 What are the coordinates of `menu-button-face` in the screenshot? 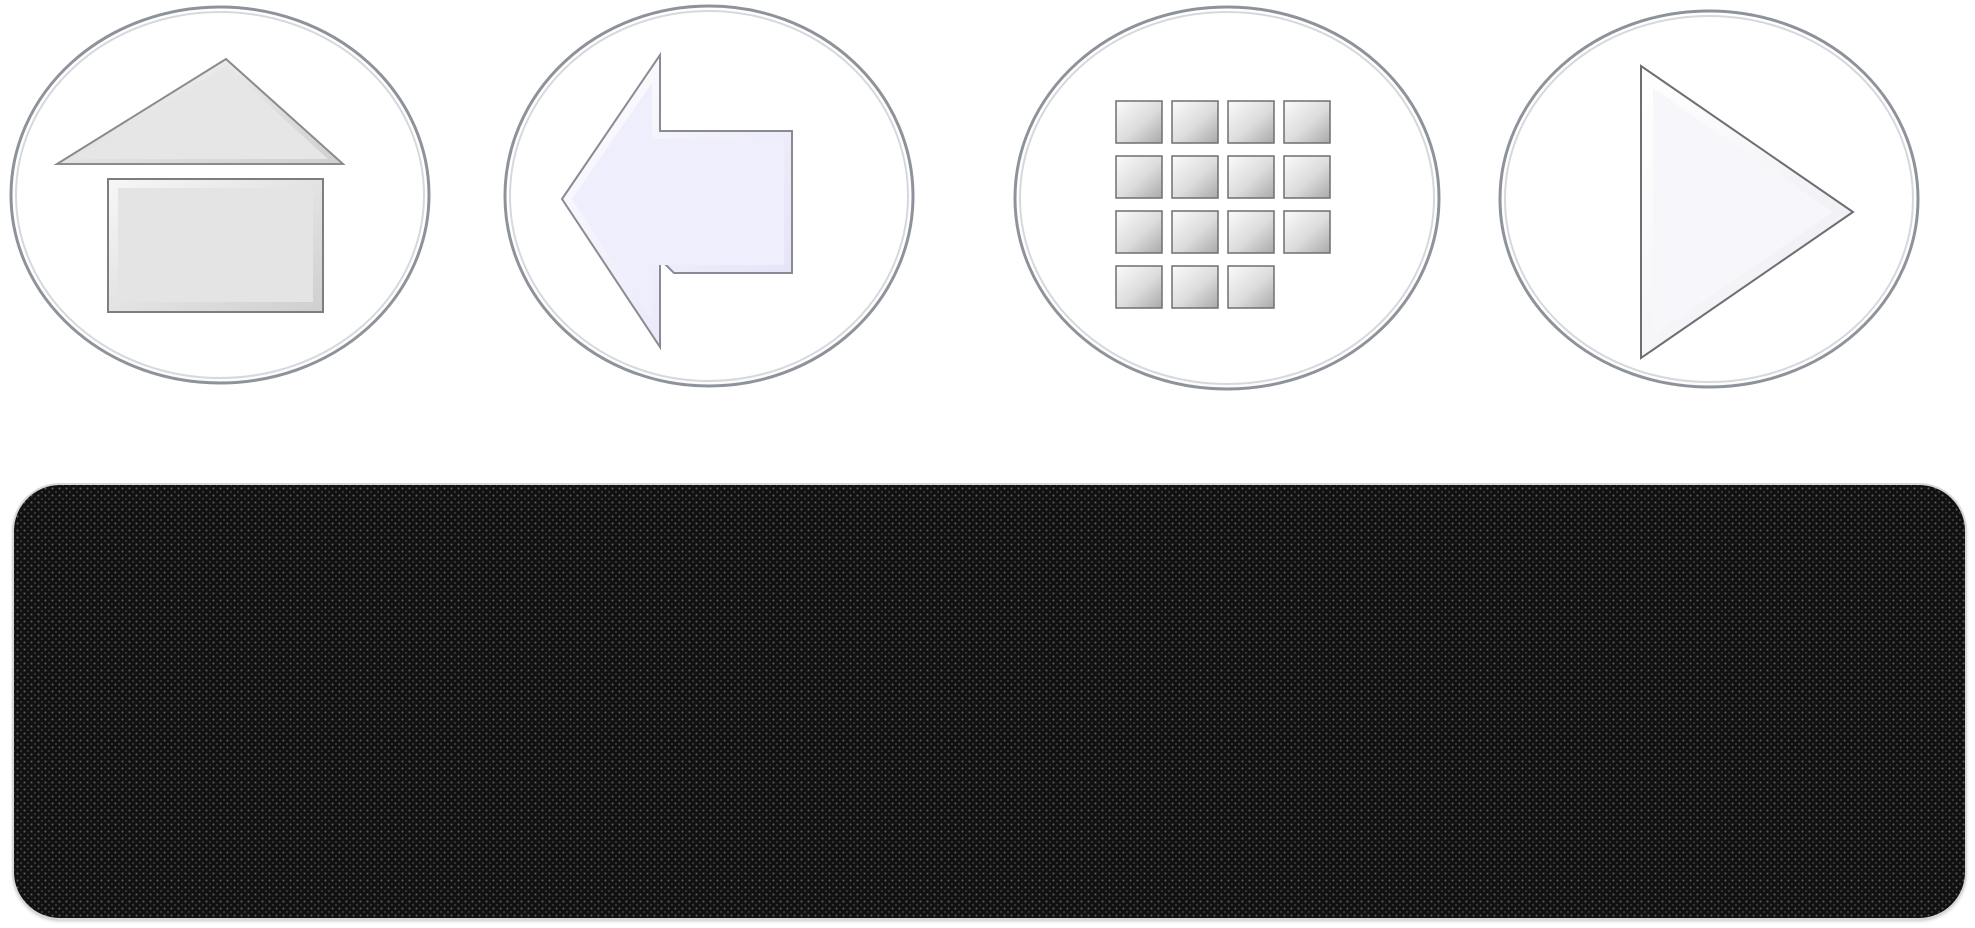 It's located at (1227, 198).